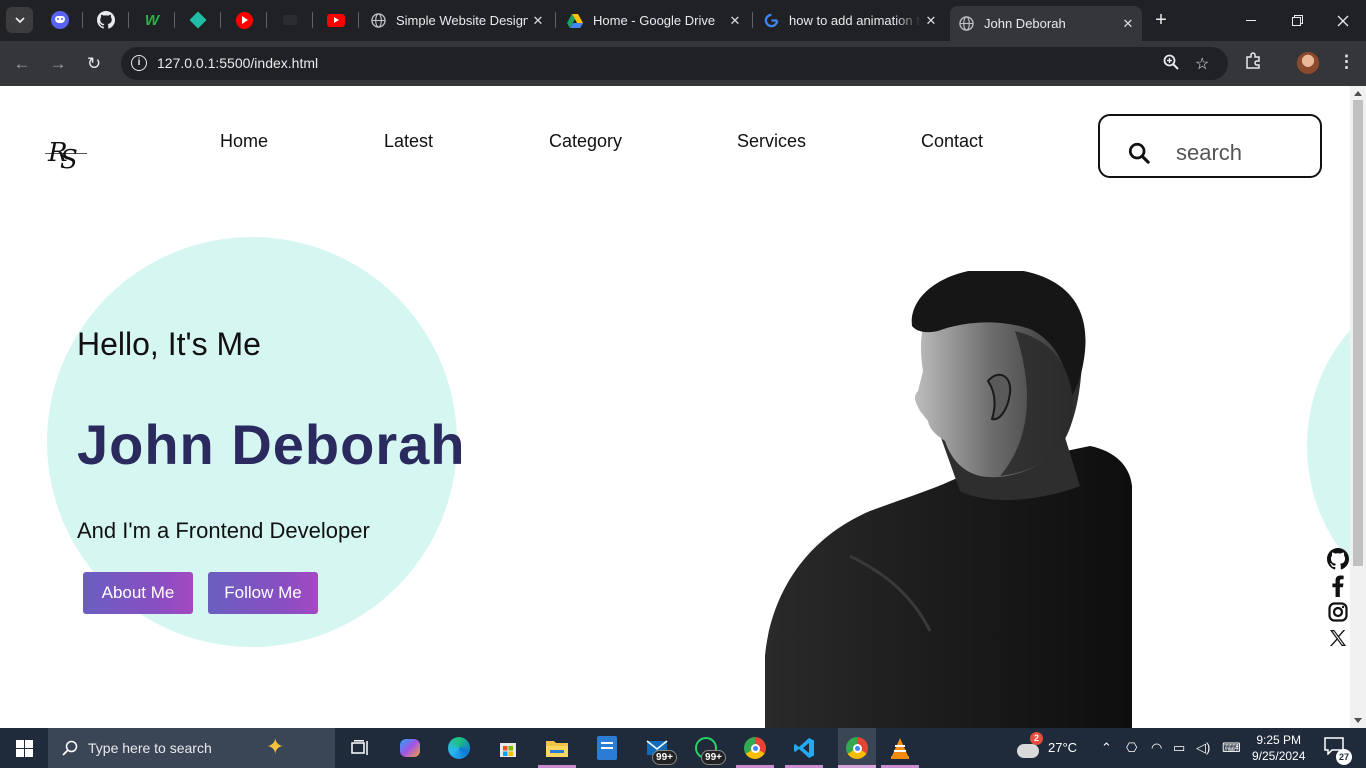 The height and width of the screenshot is (768, 1366). Describe the element at coordinates (966, 24) in the screenshot. I see `globe-icon` at that location.